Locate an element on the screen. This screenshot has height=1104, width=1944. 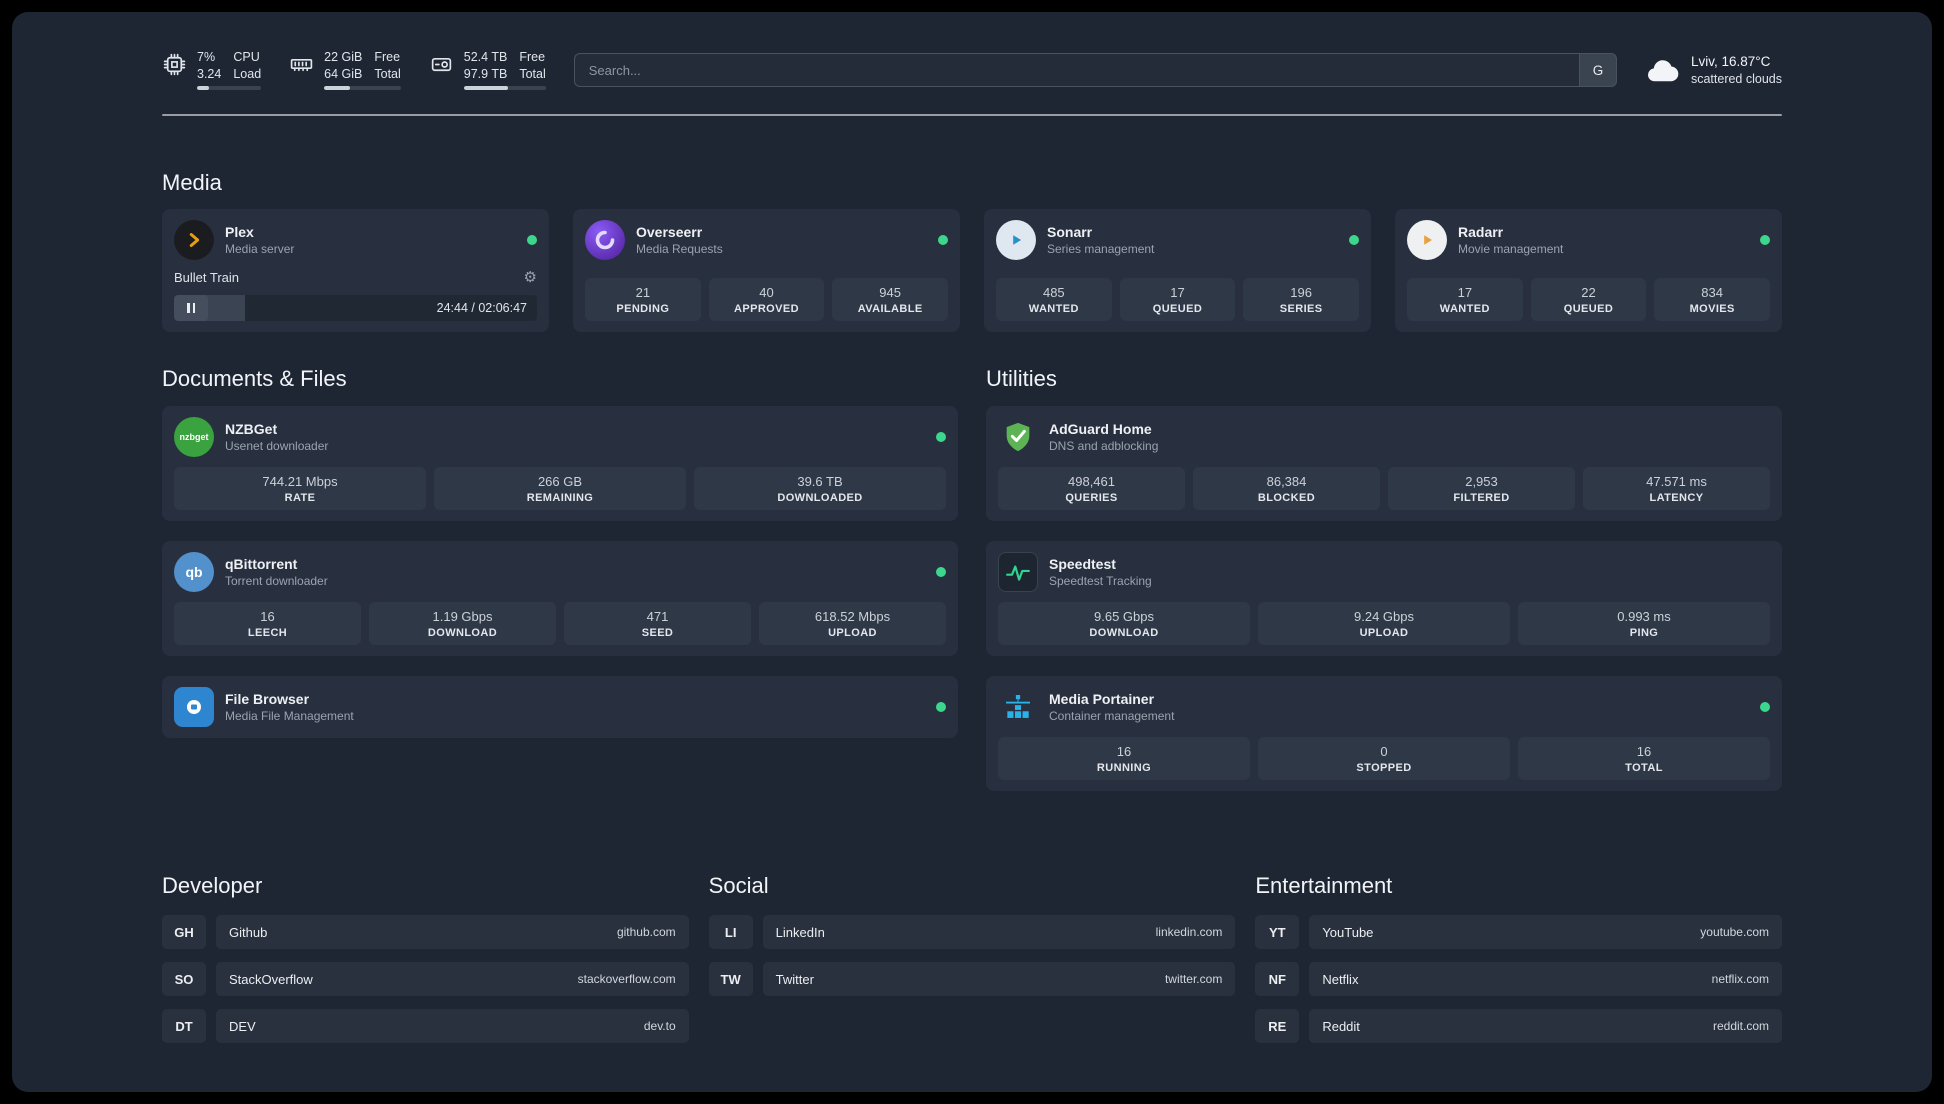
service-name: qBittorrent is located at coordinates (261, 564).